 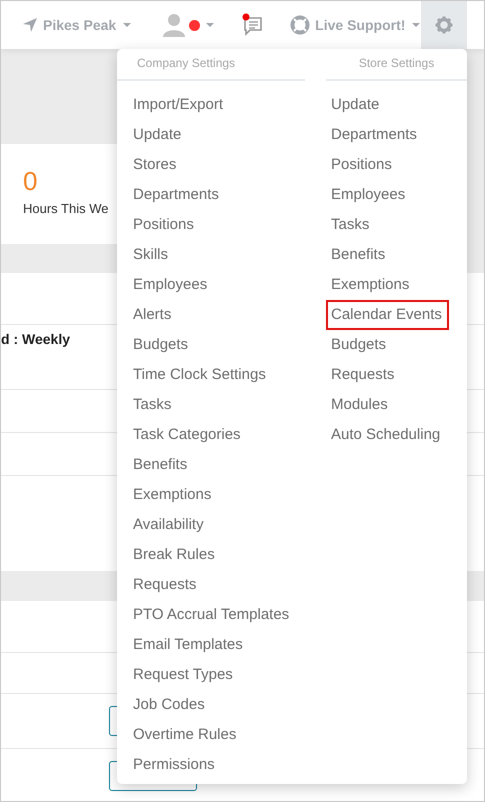 I want to click on menu-section-heading: Company Settings, so click(x=211, y=65).